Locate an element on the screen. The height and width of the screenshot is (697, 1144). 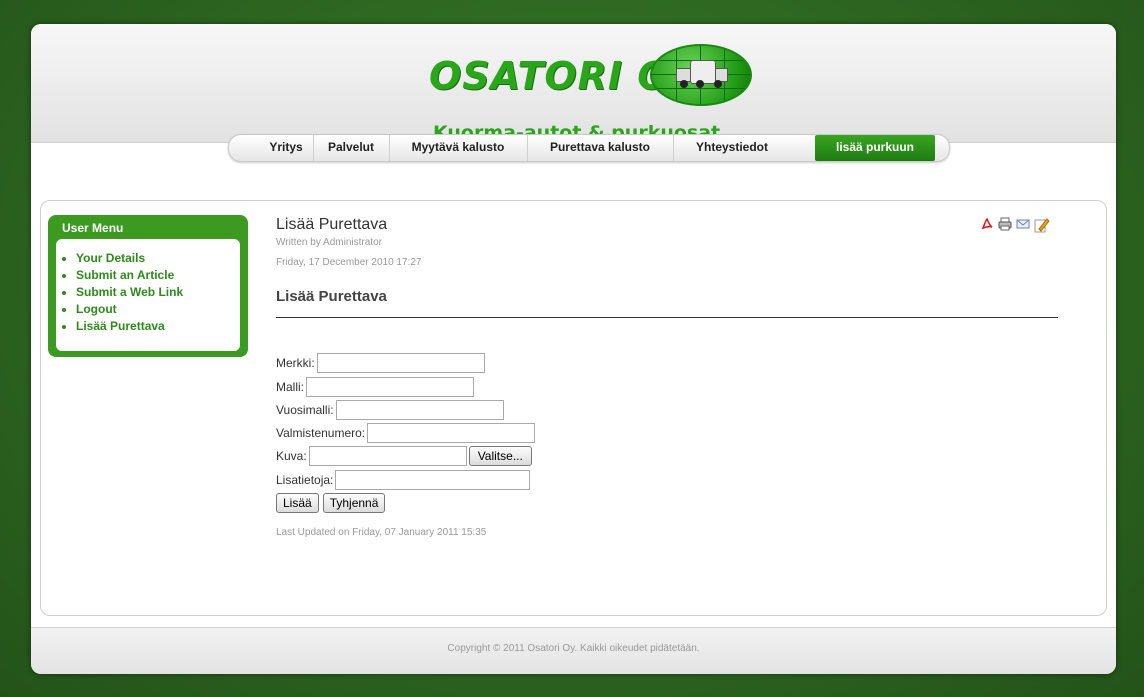
form-row-malli: Malli: is located at coordinates (375, 387).